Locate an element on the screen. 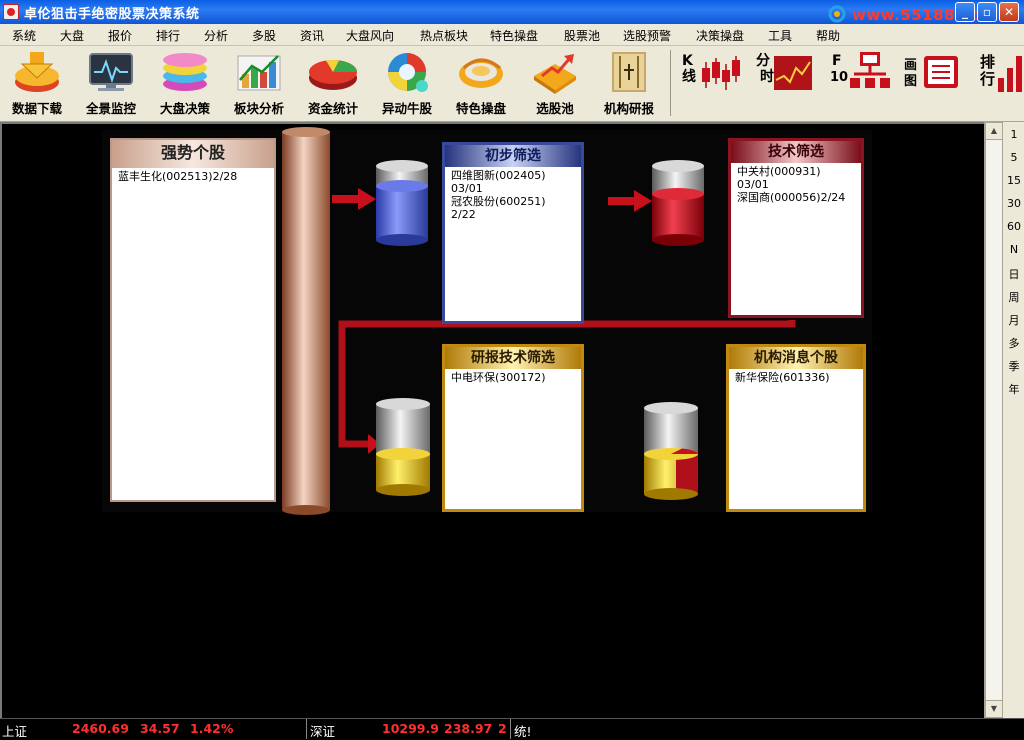  menu-tools: 工具 is located at coordinates (780, 35).